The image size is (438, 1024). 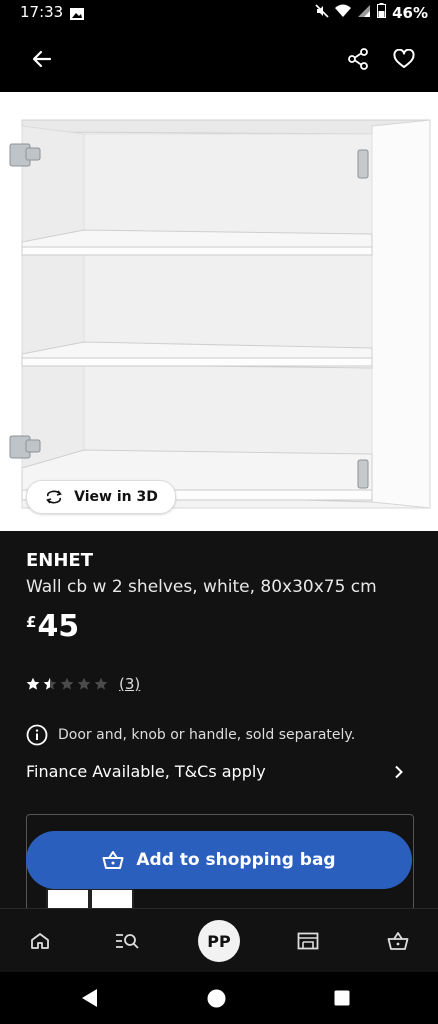 What do you see at coordinates (371, 12) in the screenshot?
I see `status-indicators: 46%` at bounding box center [371, 12].